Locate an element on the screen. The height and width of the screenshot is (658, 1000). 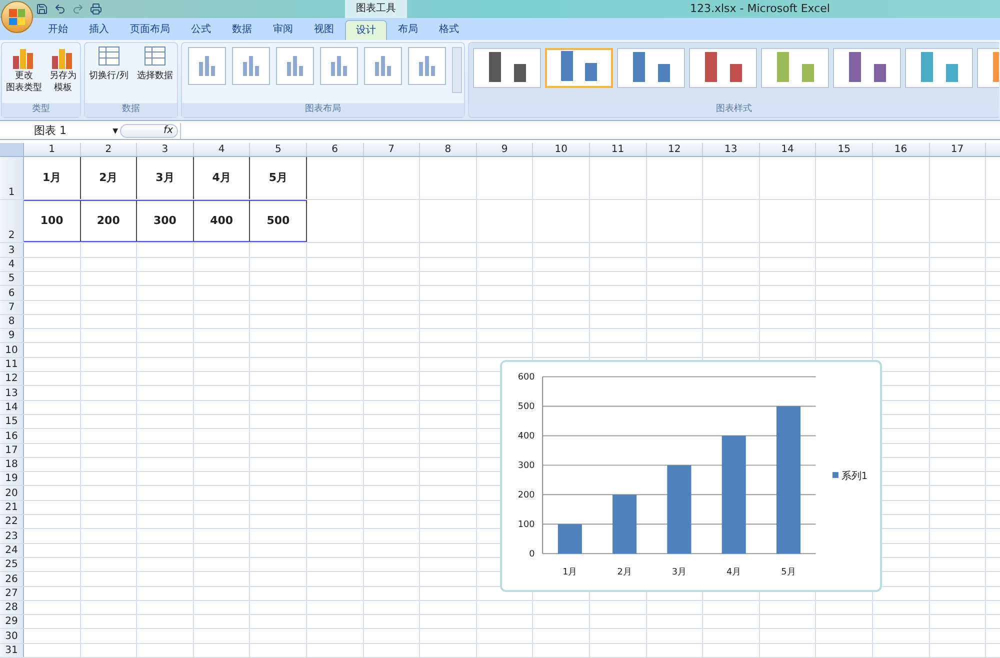
column-header: 17 is located at coordinates (958, 149).